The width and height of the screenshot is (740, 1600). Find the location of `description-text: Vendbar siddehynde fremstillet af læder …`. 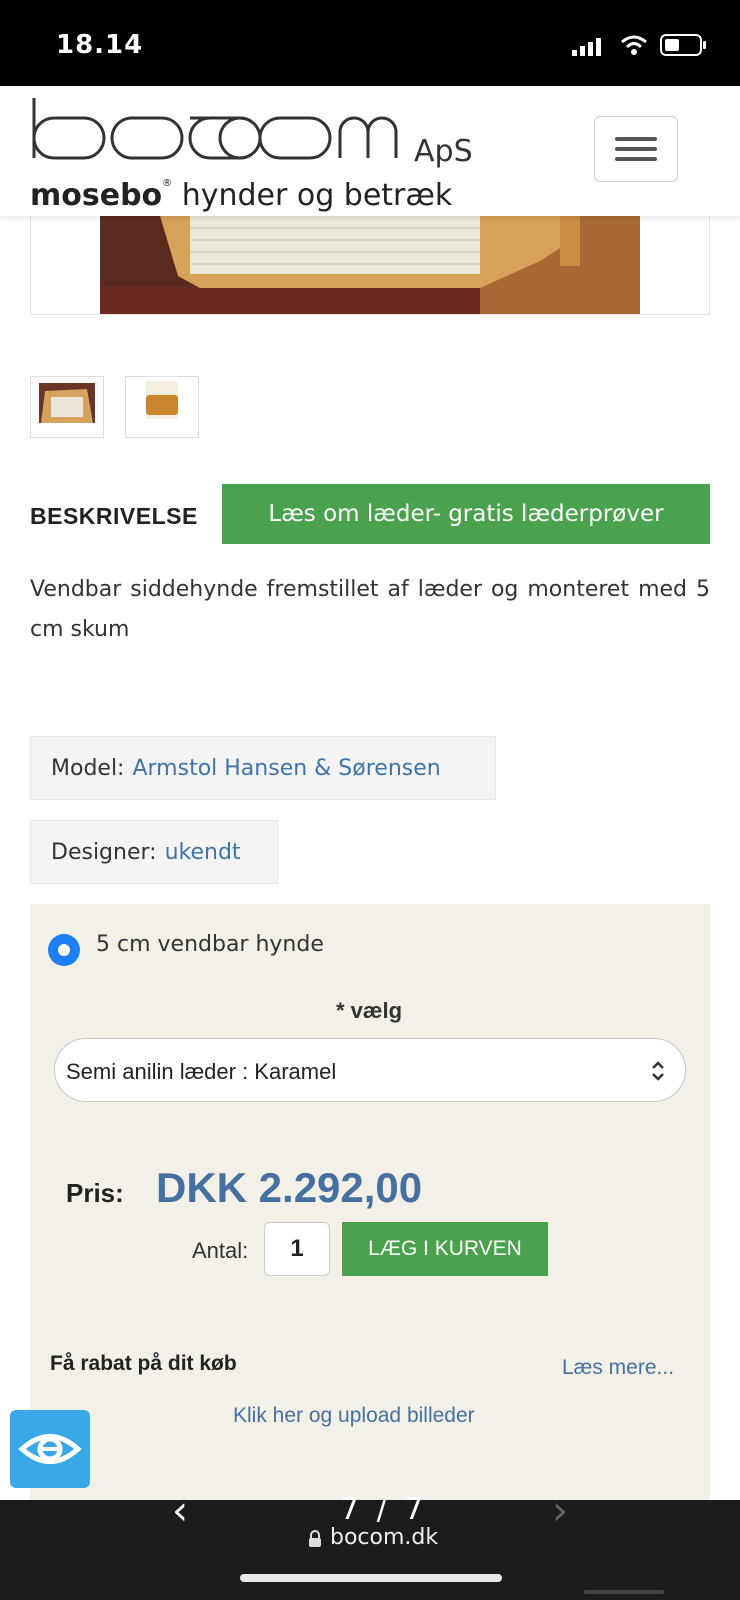

description-text: Vendbar siddehynde fremstillet af læder … is located at coordinates (370, 609).